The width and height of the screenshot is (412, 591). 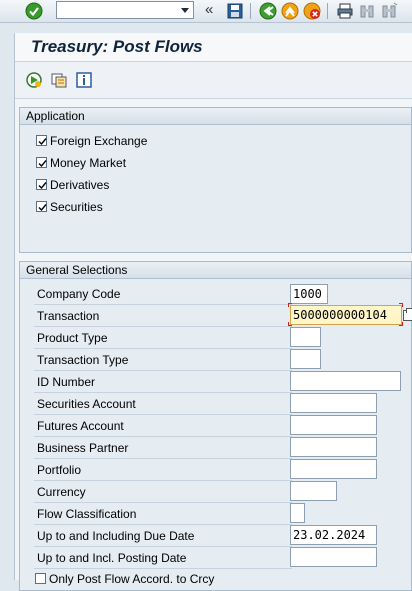 I want to click on id-number-field, so click(x=345, y=381).